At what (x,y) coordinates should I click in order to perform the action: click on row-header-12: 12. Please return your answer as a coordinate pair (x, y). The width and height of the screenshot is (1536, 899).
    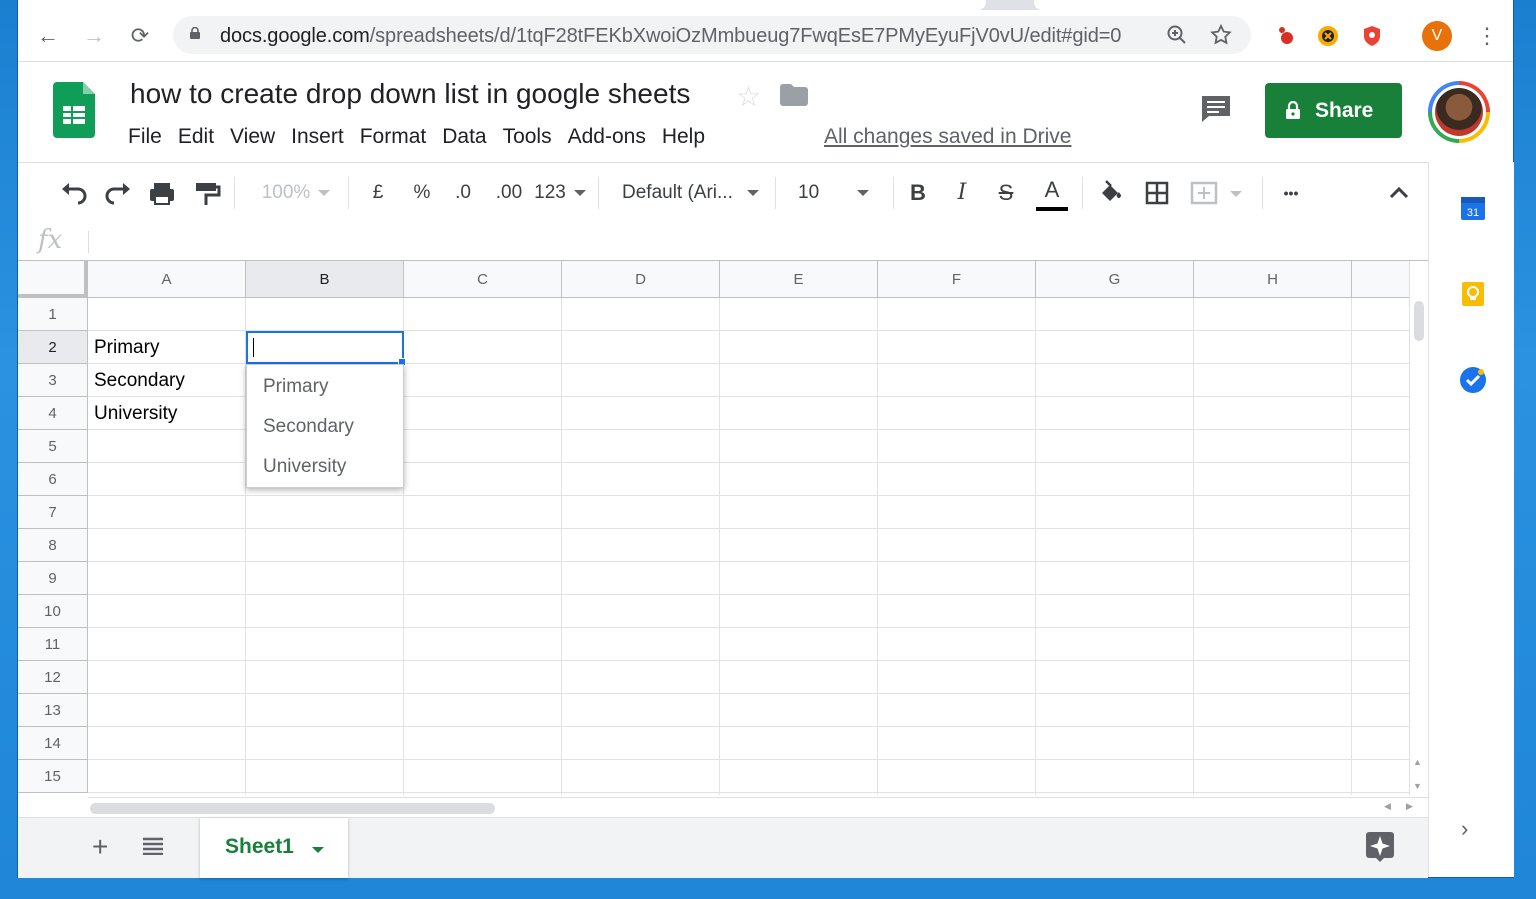
    Looking at the image, I should click on (53, 677).